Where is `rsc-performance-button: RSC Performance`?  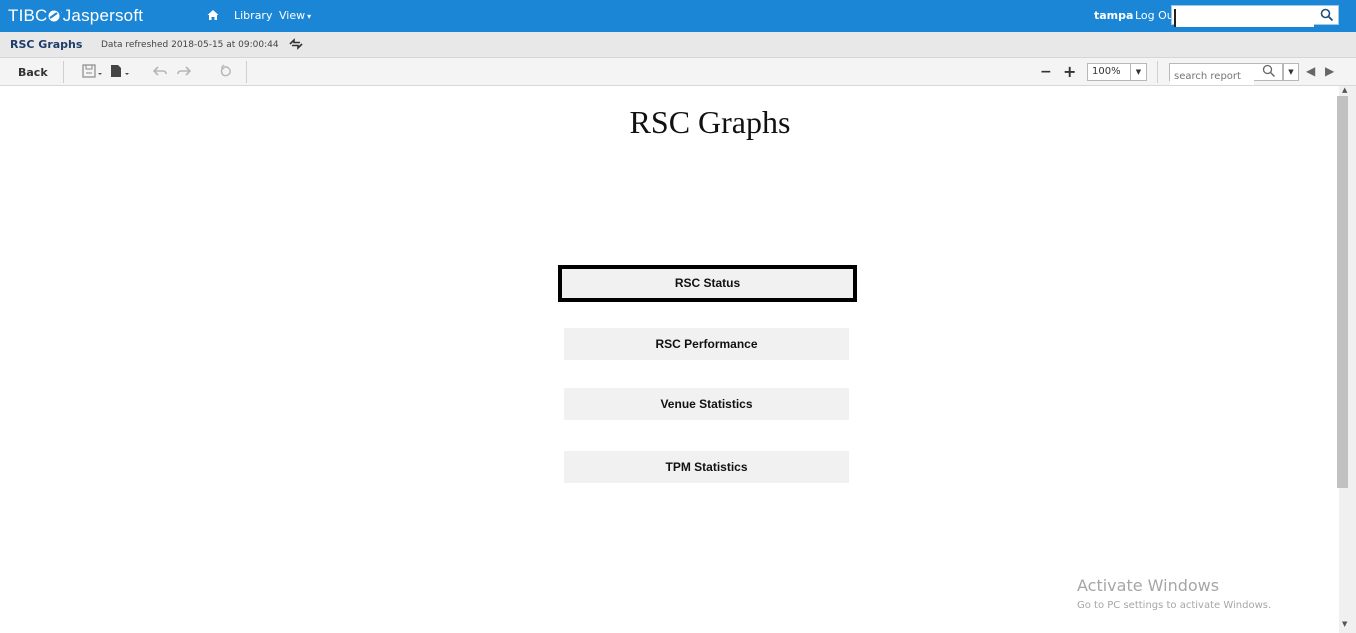
rsc-performance-button: RSC Performance is located at coordinates (706, 344).